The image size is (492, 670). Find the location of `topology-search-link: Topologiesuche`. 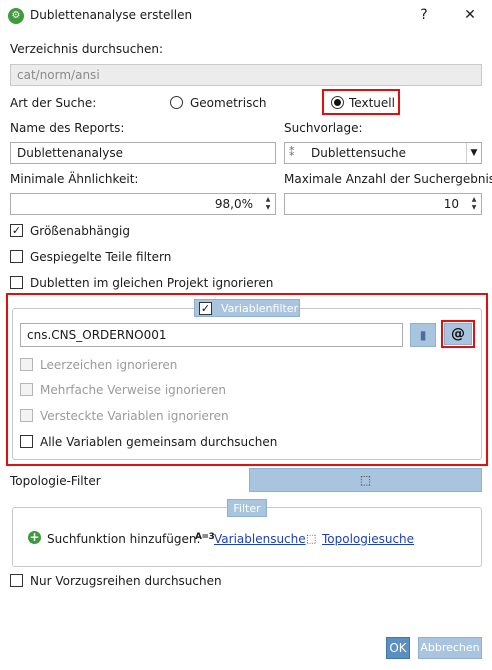

topology-search-link: Topologiesuche is located at coordinates (368, 539).